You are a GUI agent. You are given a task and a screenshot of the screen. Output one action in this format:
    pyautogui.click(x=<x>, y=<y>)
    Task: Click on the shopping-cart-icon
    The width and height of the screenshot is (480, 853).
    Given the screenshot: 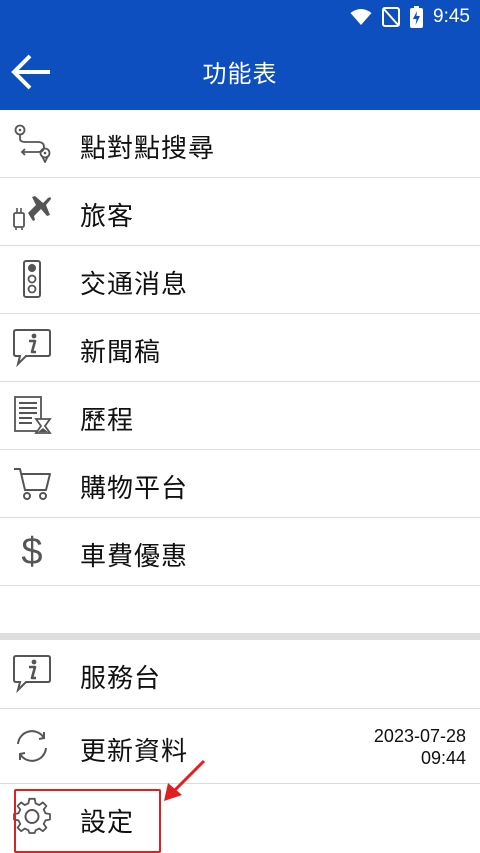 What is the action you would take?
    pyautogui.click(x=32, y=484)
    